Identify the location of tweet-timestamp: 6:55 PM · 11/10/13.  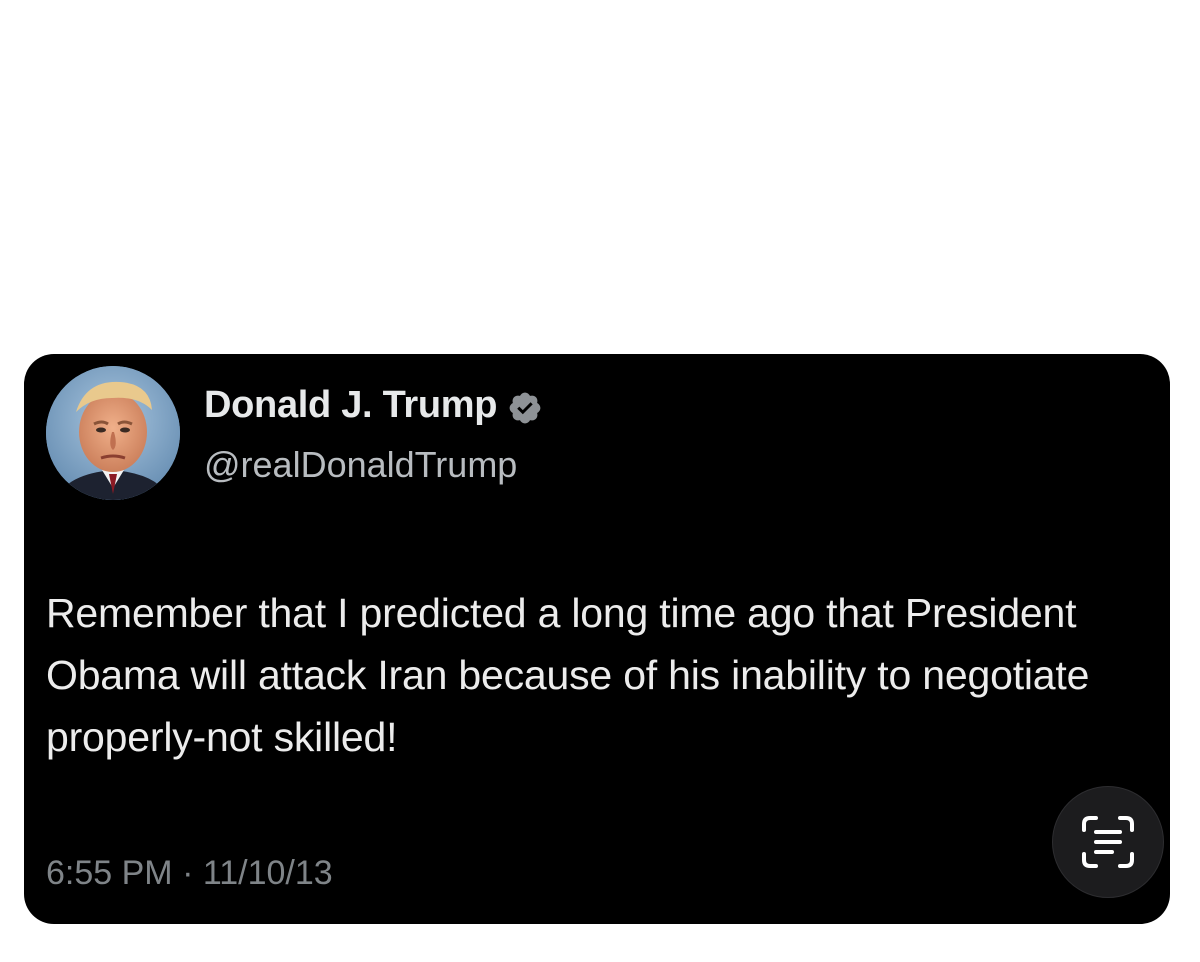
(189, 873).